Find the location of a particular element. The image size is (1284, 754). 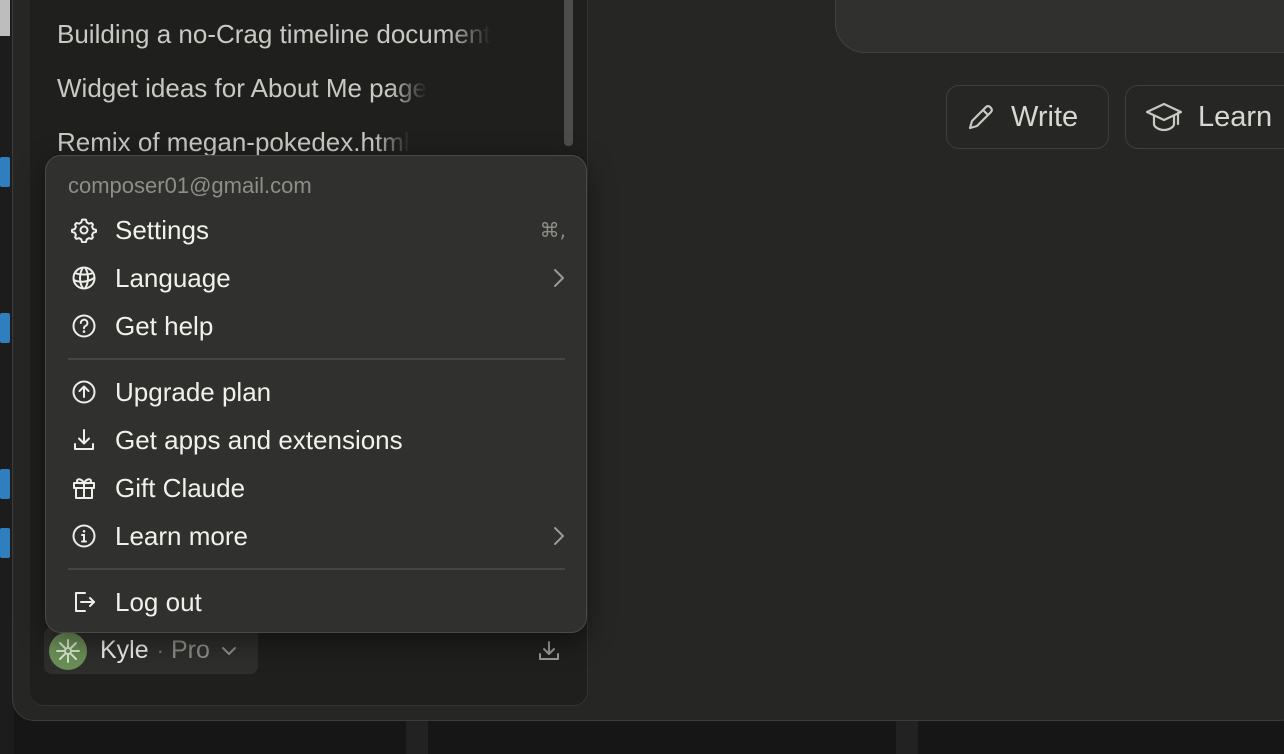

menu-item-settings: Settings ⌘, is located at coordinates (317, 230).